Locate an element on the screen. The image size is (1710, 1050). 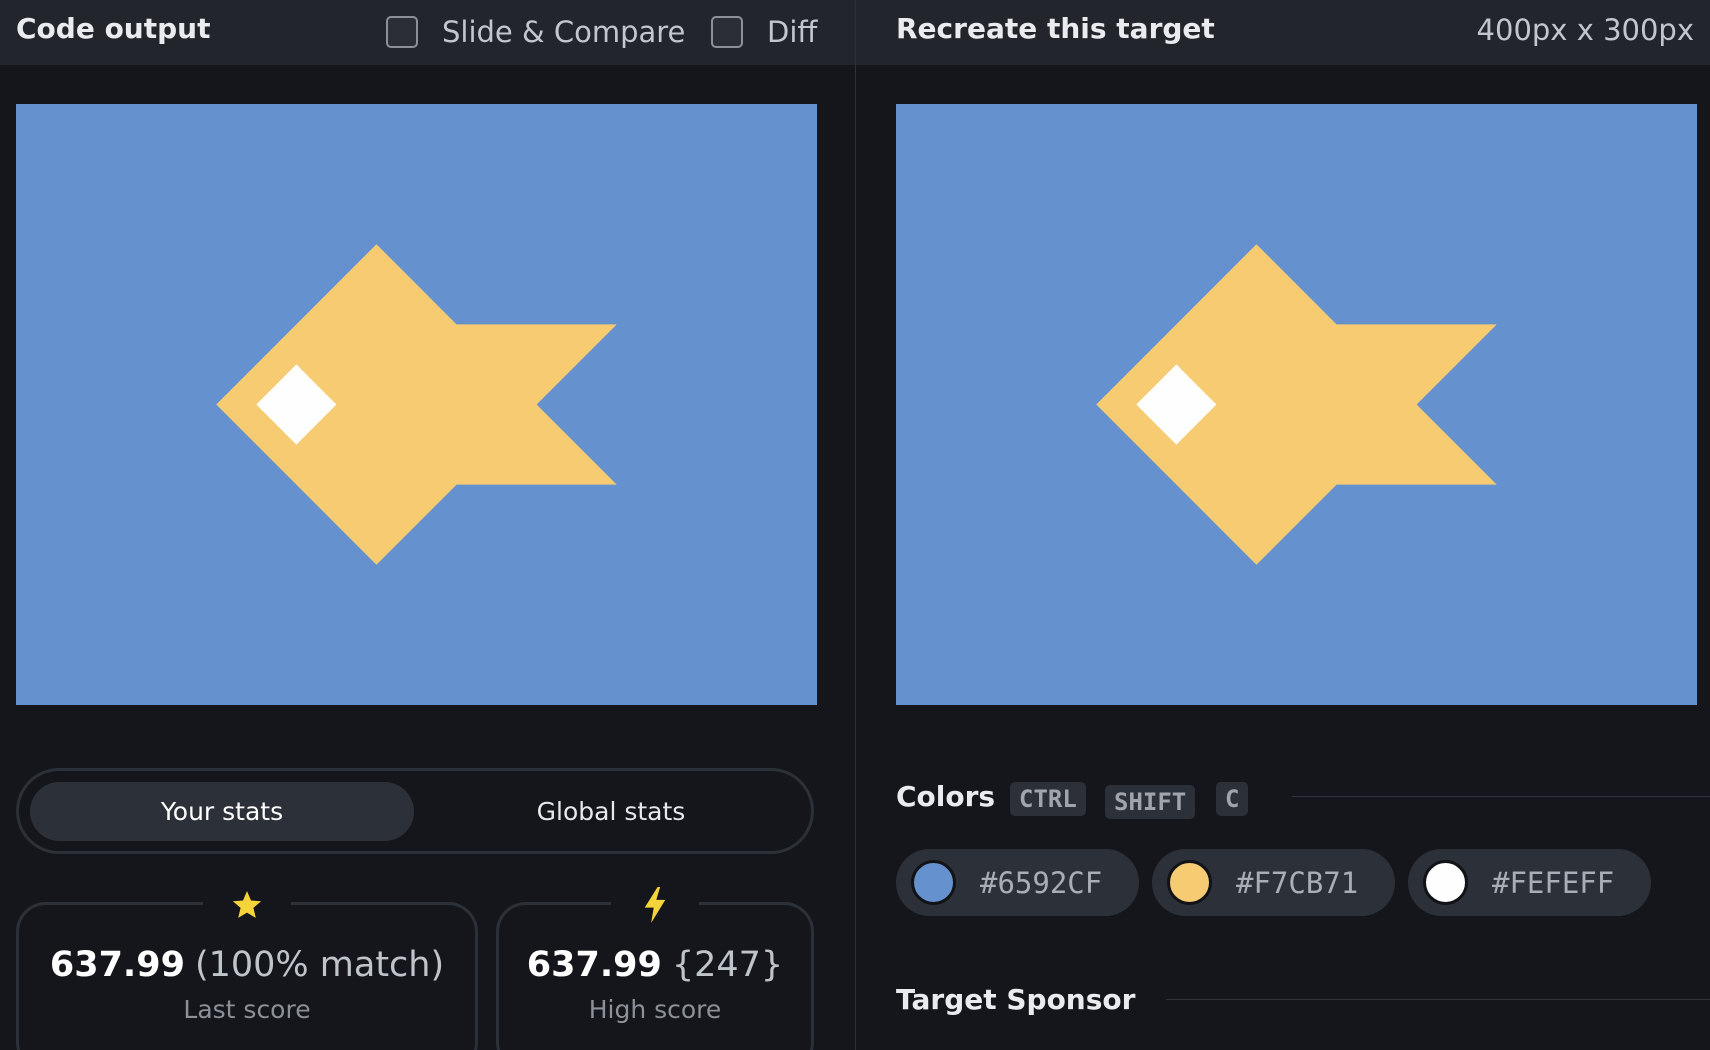
high-score-rank: {247} is located at coordinates (727, 965).